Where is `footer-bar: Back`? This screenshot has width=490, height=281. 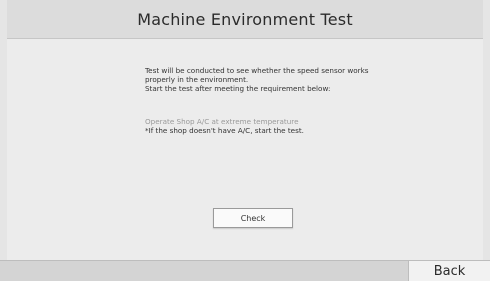
footer-bar: Back is located at coordinates (245, 270).